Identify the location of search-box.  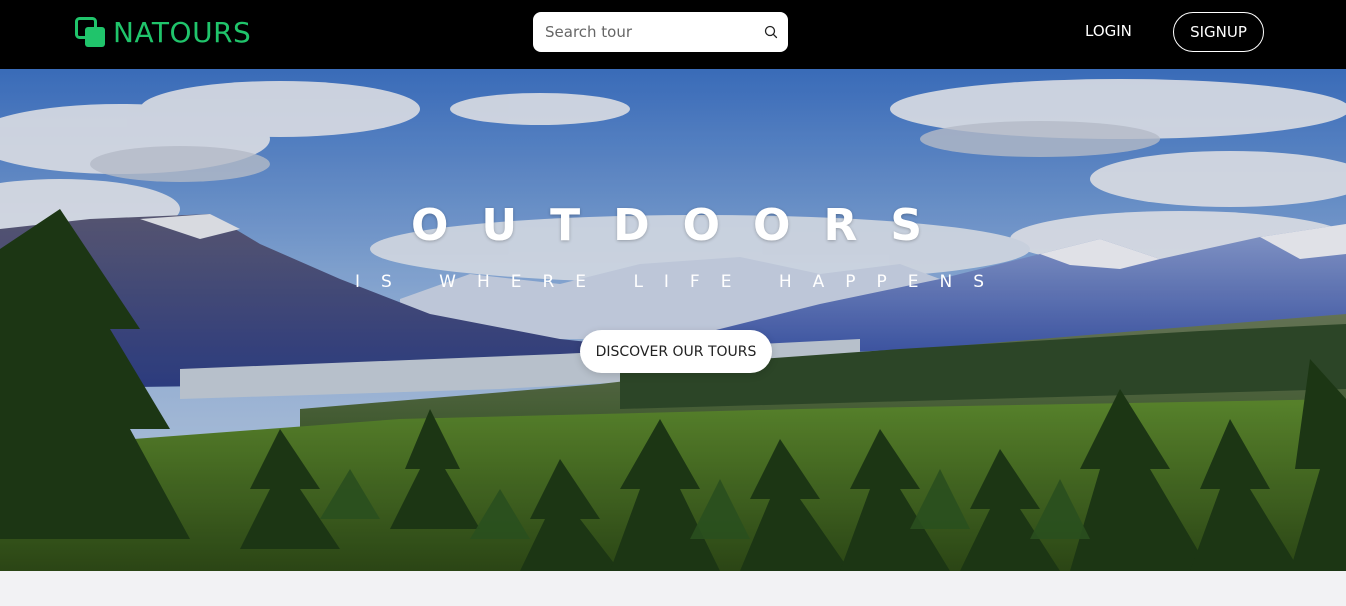
(660, 32).